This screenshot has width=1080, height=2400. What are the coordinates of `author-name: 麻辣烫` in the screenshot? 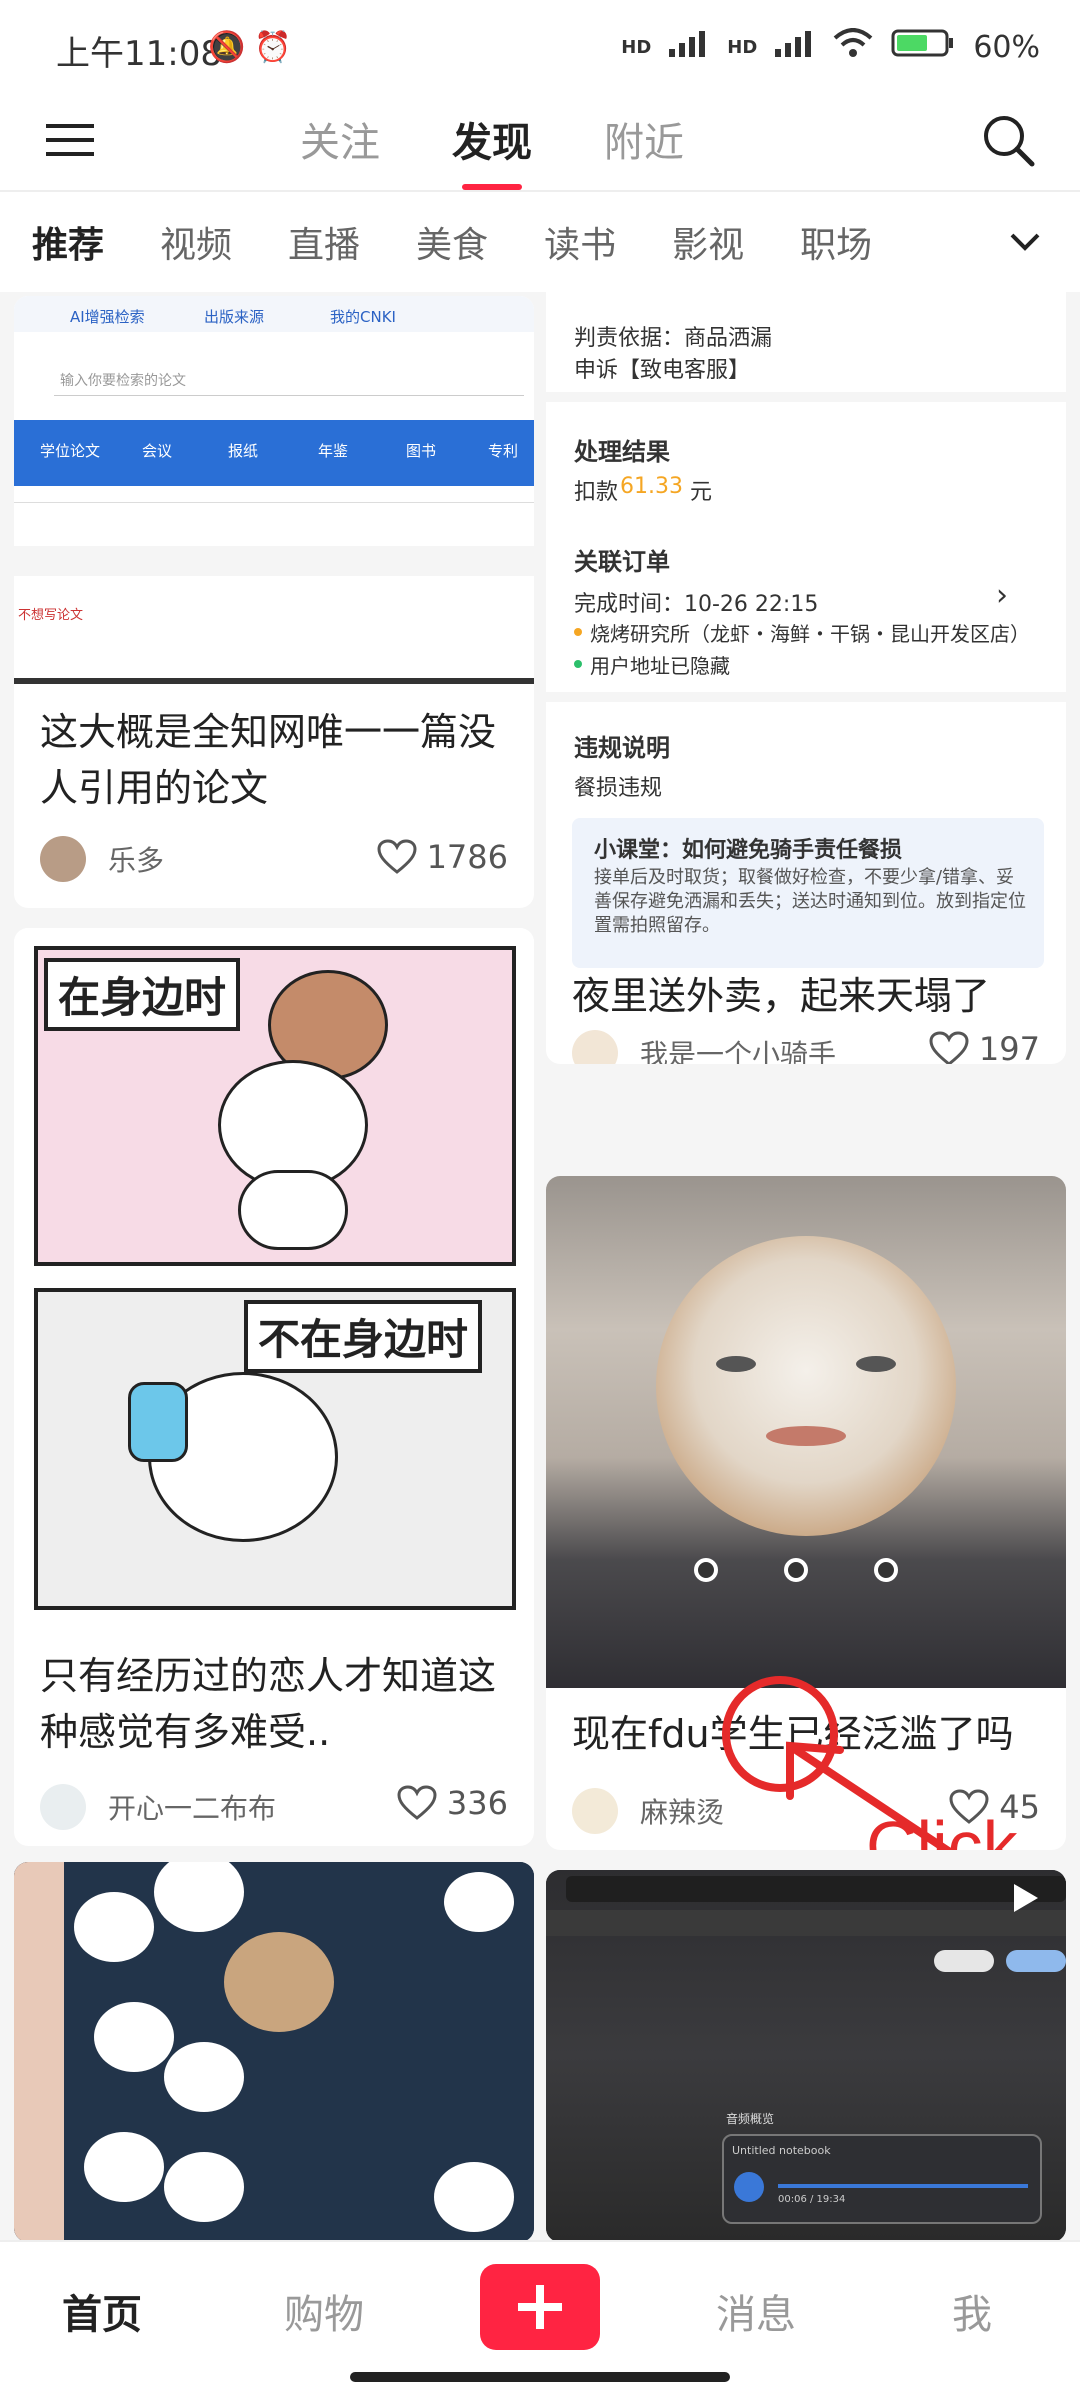 It's located at (682, 1812).